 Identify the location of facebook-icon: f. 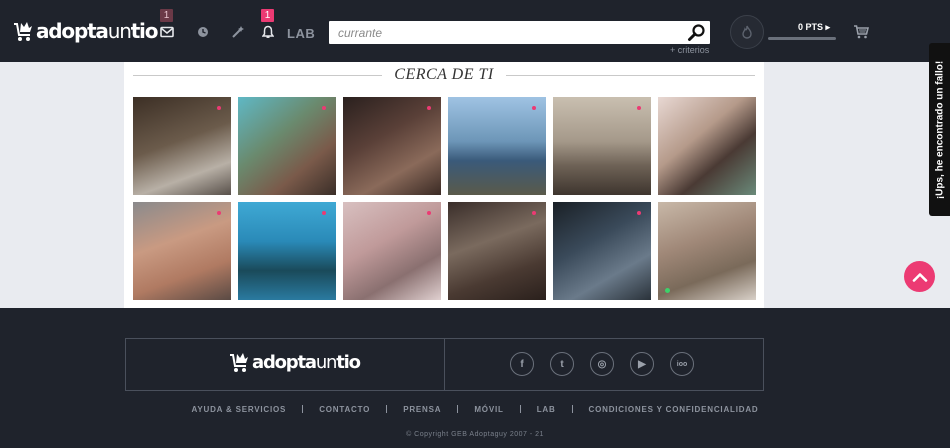
(522, 364).